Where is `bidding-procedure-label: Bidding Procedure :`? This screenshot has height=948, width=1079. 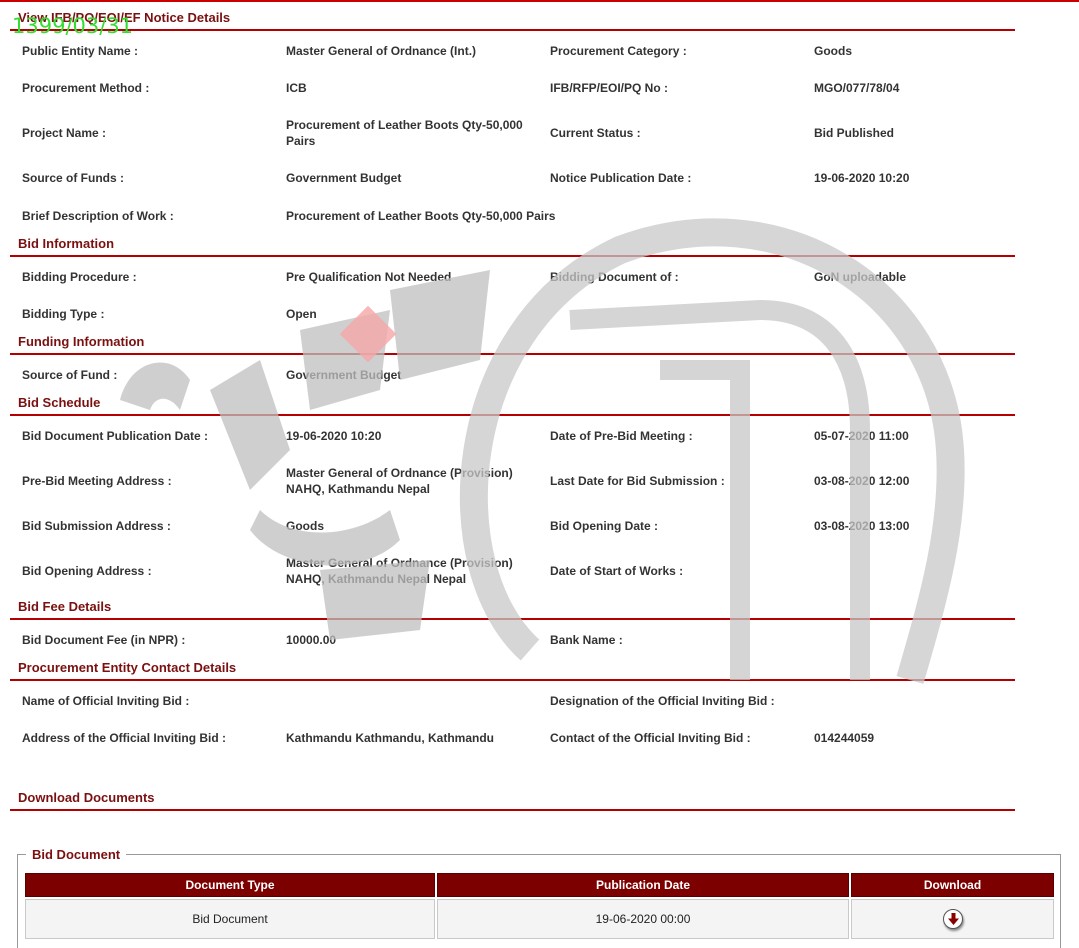 bidding-procedure-label: Bidding Procedure : is located at coordinates (79, 277).